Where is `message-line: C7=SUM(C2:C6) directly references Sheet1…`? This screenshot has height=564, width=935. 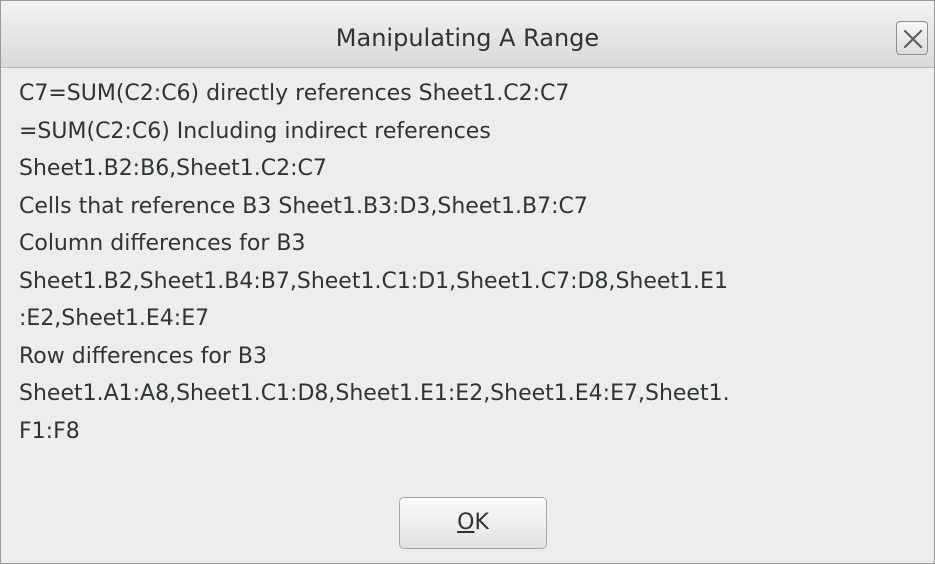
message-line: C7=SUM(C2:C6) directly references Sheet1… is located at coordinates (294, 93).